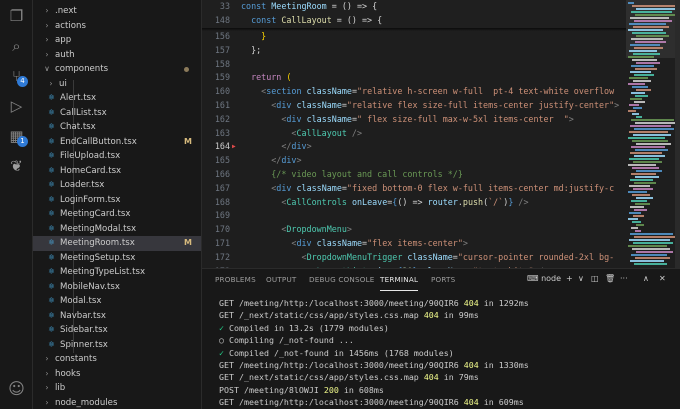 The image size is (680, 409). Describe the element at coordinates (349, 229) in the screenshot. I see `code-token: >` at that location.